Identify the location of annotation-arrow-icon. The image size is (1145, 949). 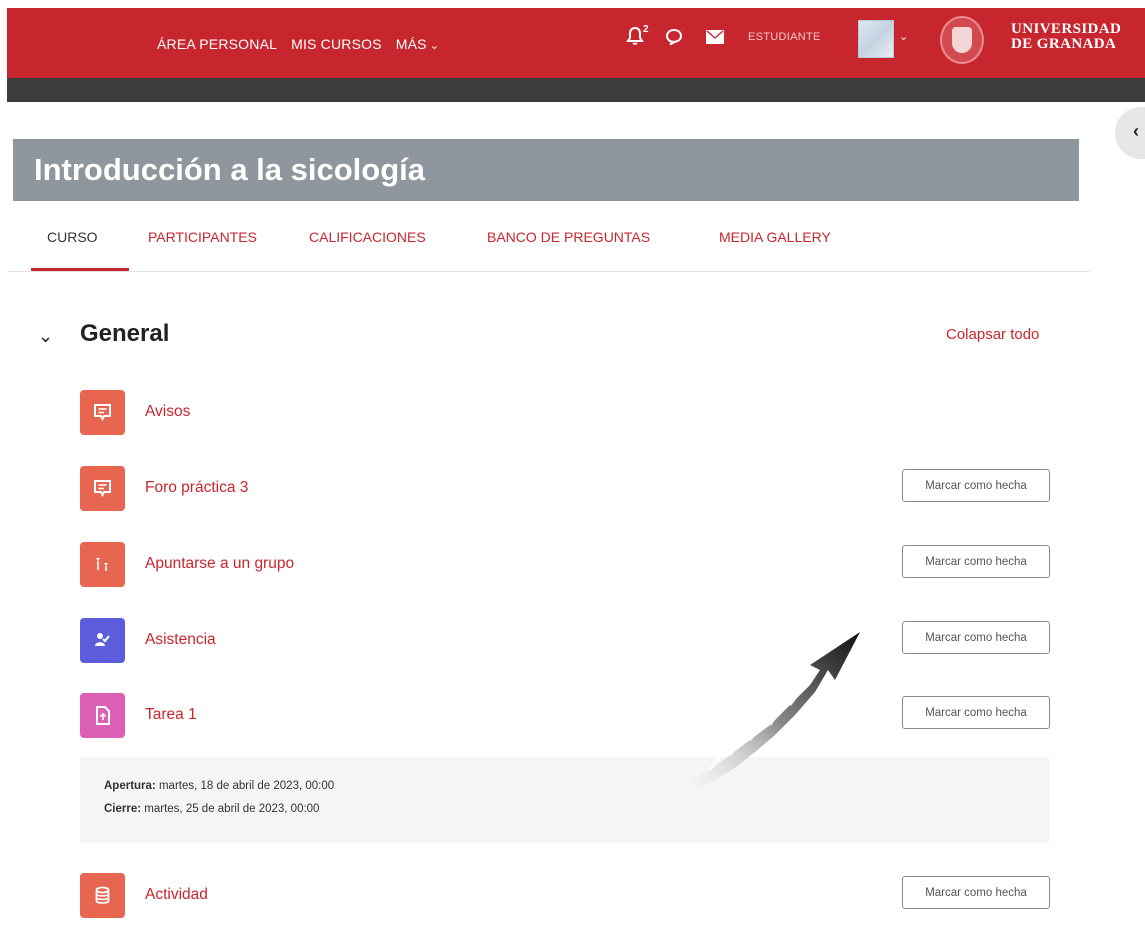
(767, 711).